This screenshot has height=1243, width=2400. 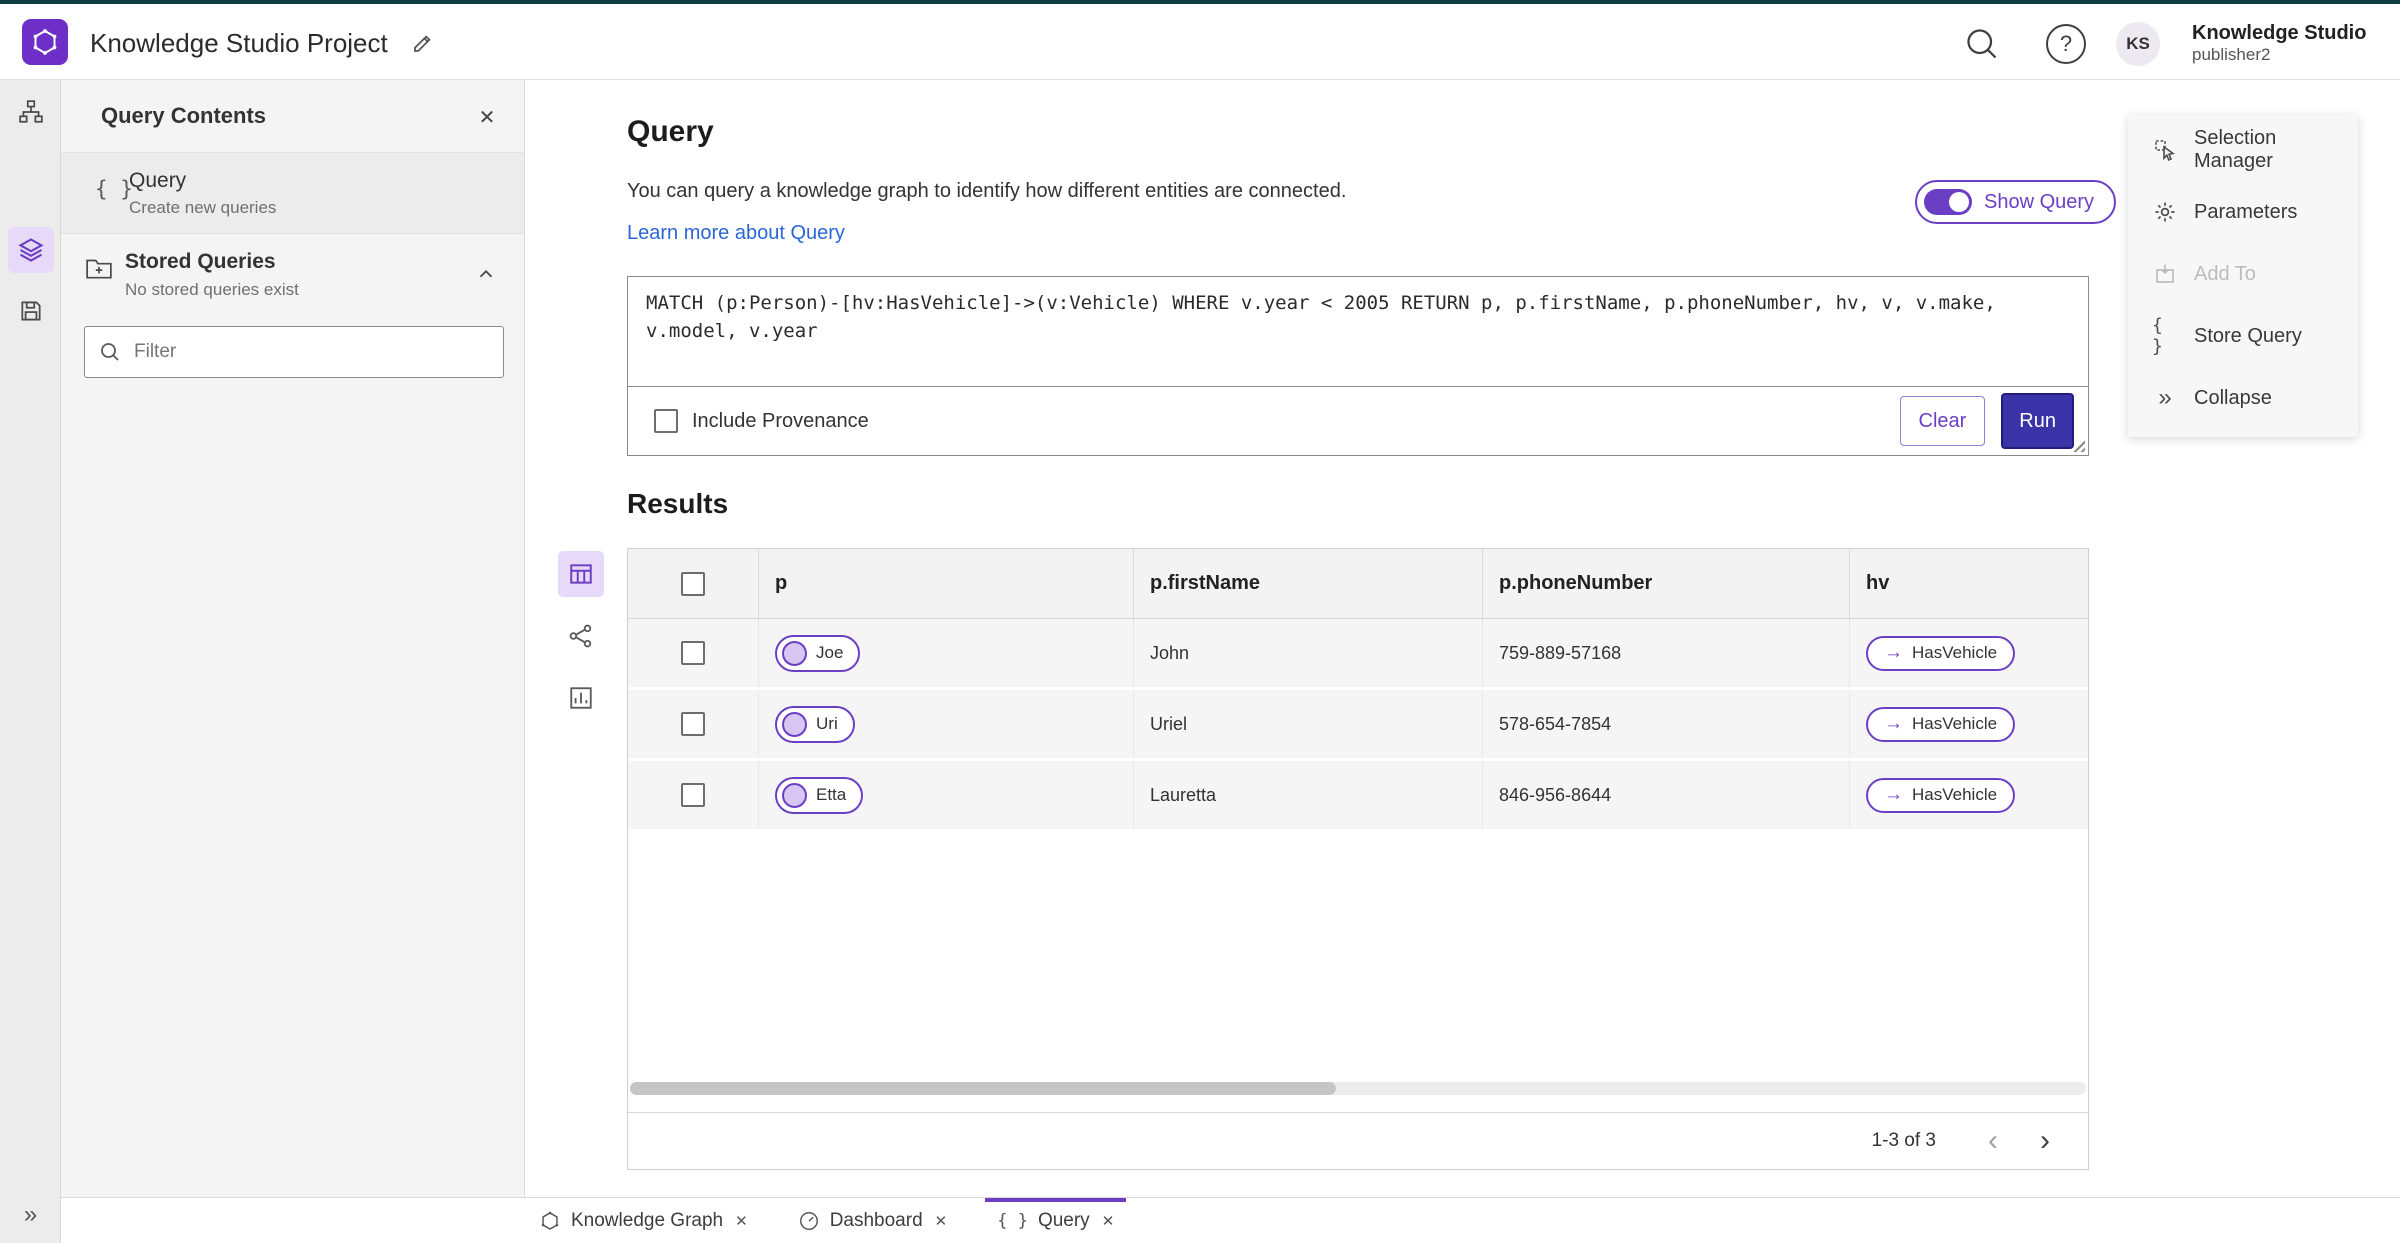 What do you see at coordinates (2138, 44) in the screenshot?
I see `user-avatar: KS` at bounding box center [2138, 44].